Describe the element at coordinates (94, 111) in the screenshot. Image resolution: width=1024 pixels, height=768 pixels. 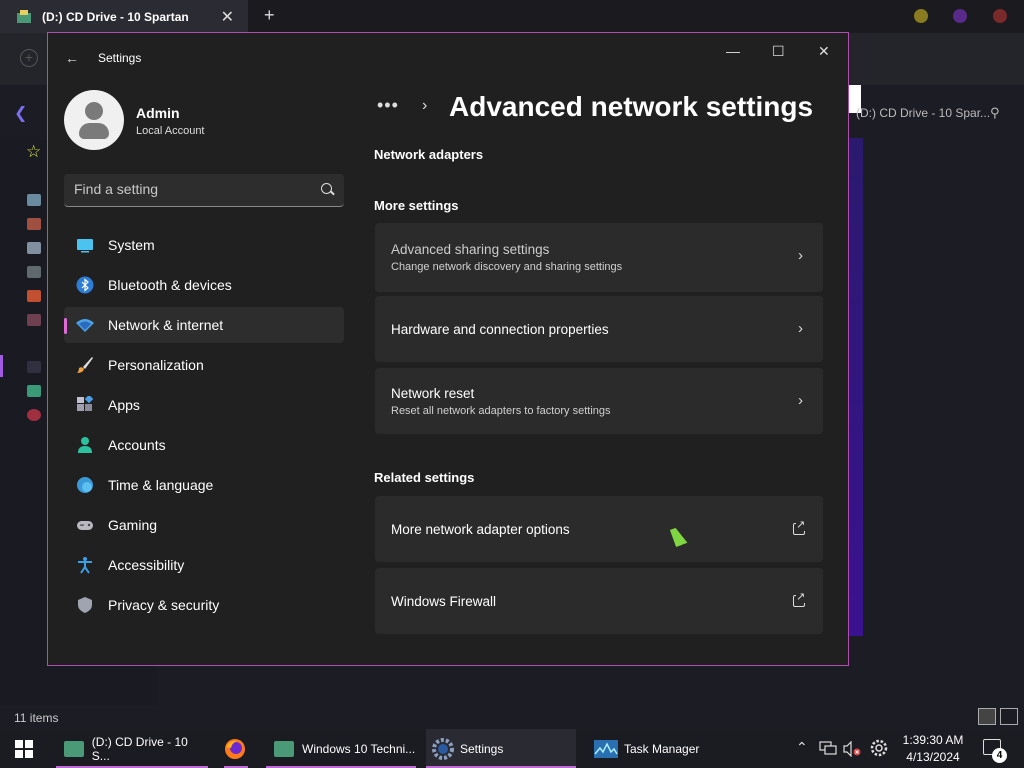
I see `avatar-head` at that location.